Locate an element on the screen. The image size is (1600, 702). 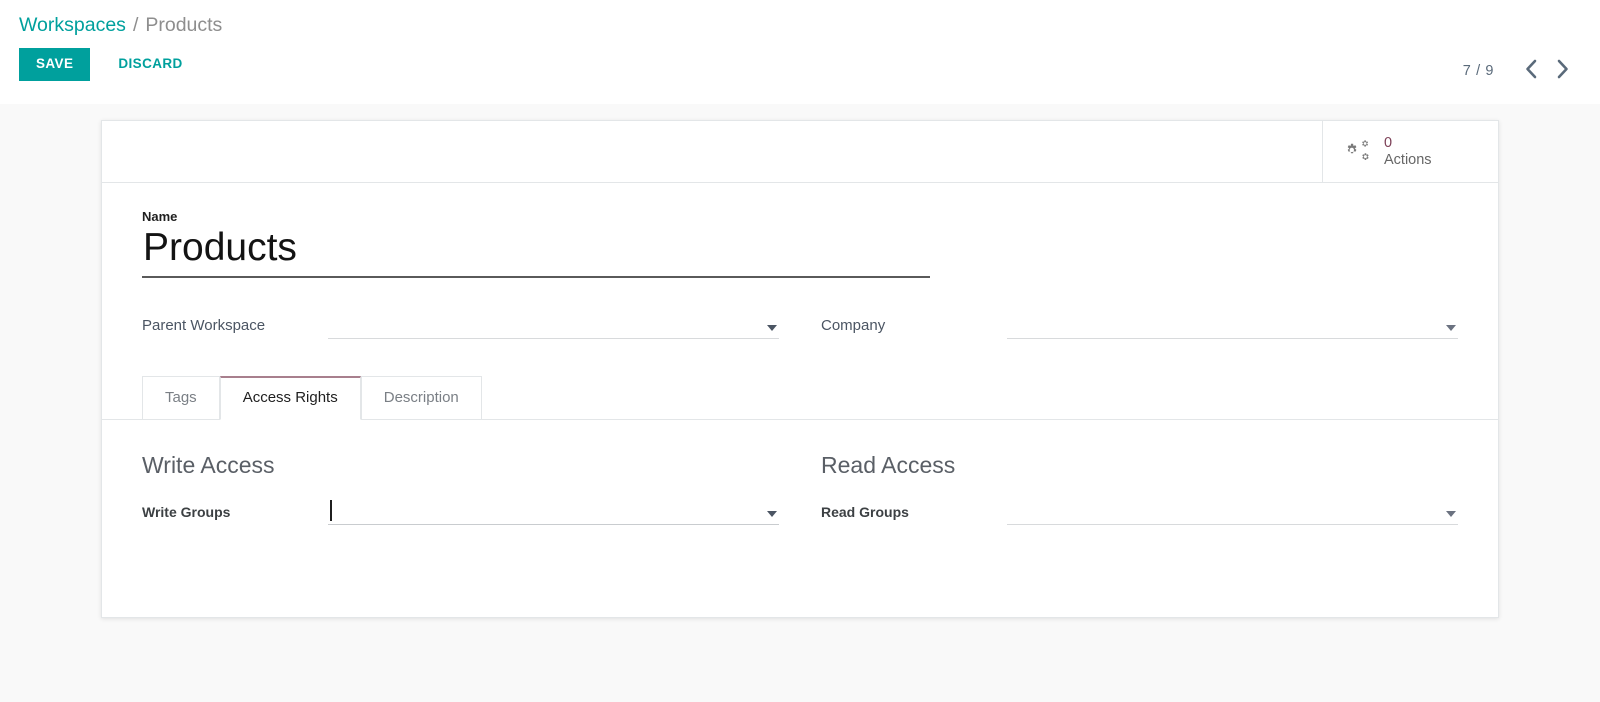
notebook-tabs-inner: Tags Access Rights Description is located at coordinates (312, 397).